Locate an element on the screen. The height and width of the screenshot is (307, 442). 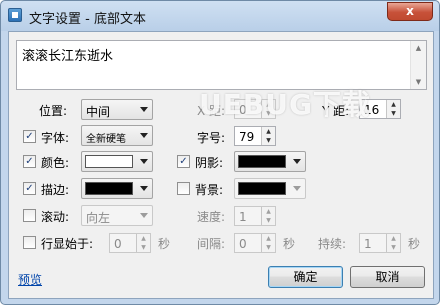
color-picker is located at coordinates (117, 161).